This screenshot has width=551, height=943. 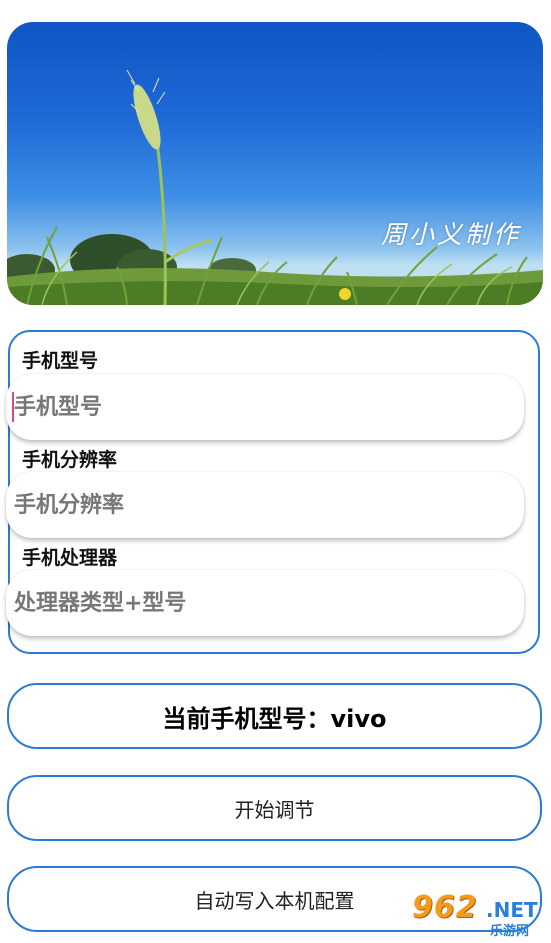 What do you see at coordinates (70, 460) in the screenshot?
I see `resolution-label: 手机分辨率` at bounding box center [70, 460].